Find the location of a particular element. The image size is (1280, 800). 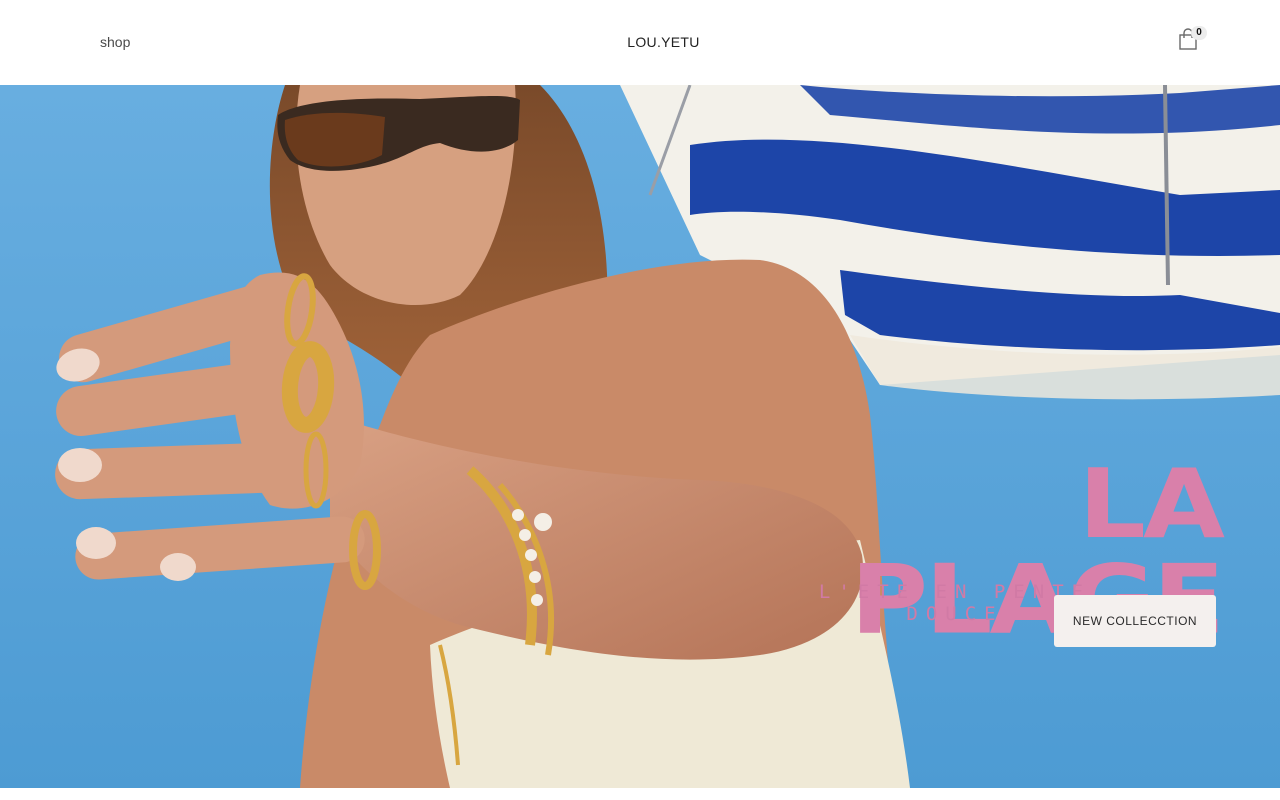

site-header: shop LOU.YETU 0 is located at coordinates (640, 42).